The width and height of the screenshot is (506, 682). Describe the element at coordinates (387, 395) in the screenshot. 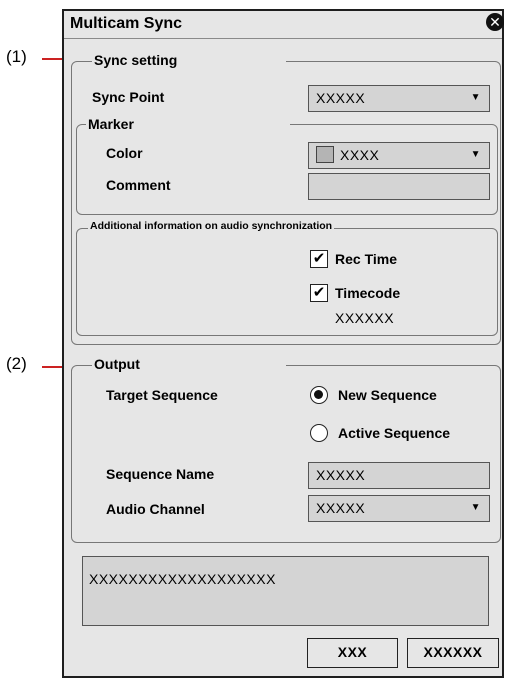

I see `new-sequence-label: New Sequence` at that location.